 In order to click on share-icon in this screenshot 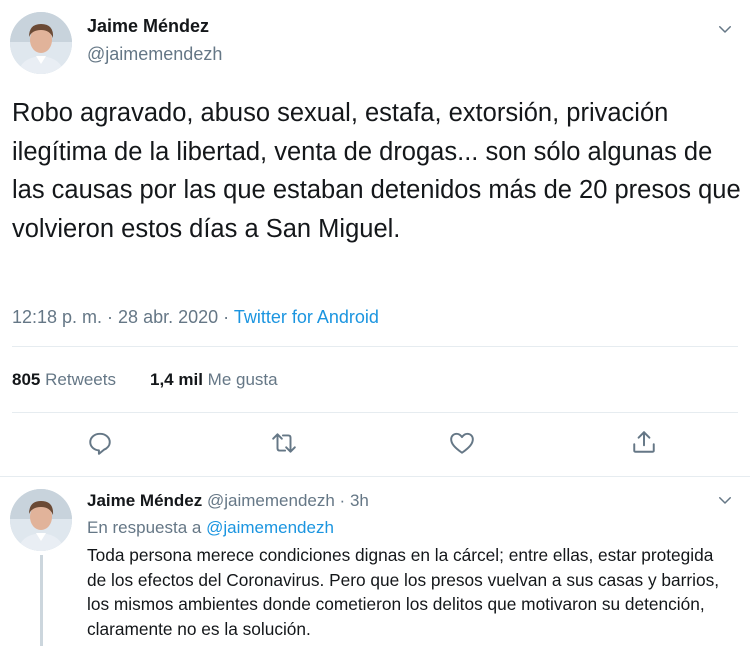, I will do `click(644, 442)`.